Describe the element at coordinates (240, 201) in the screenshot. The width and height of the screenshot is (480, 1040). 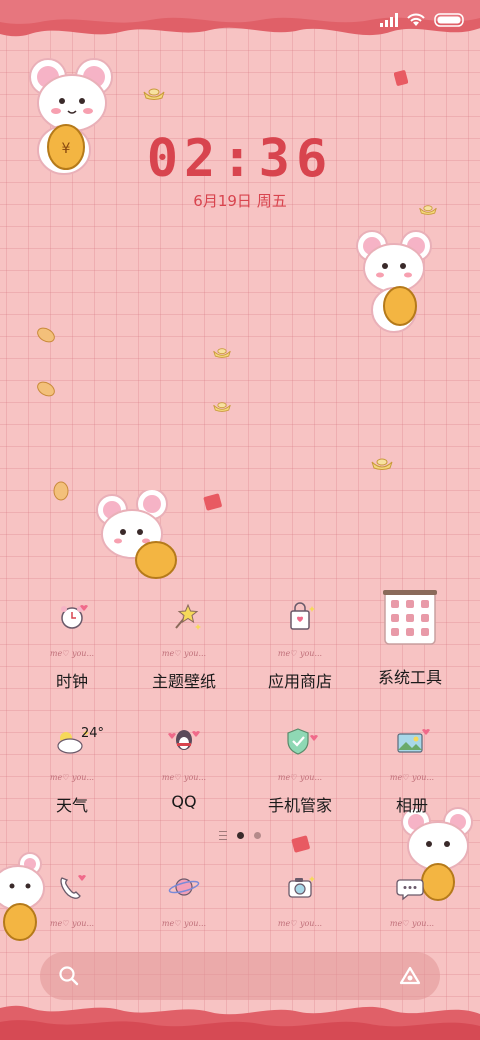
I see `clock-date: 6月19日 周五` at that location.